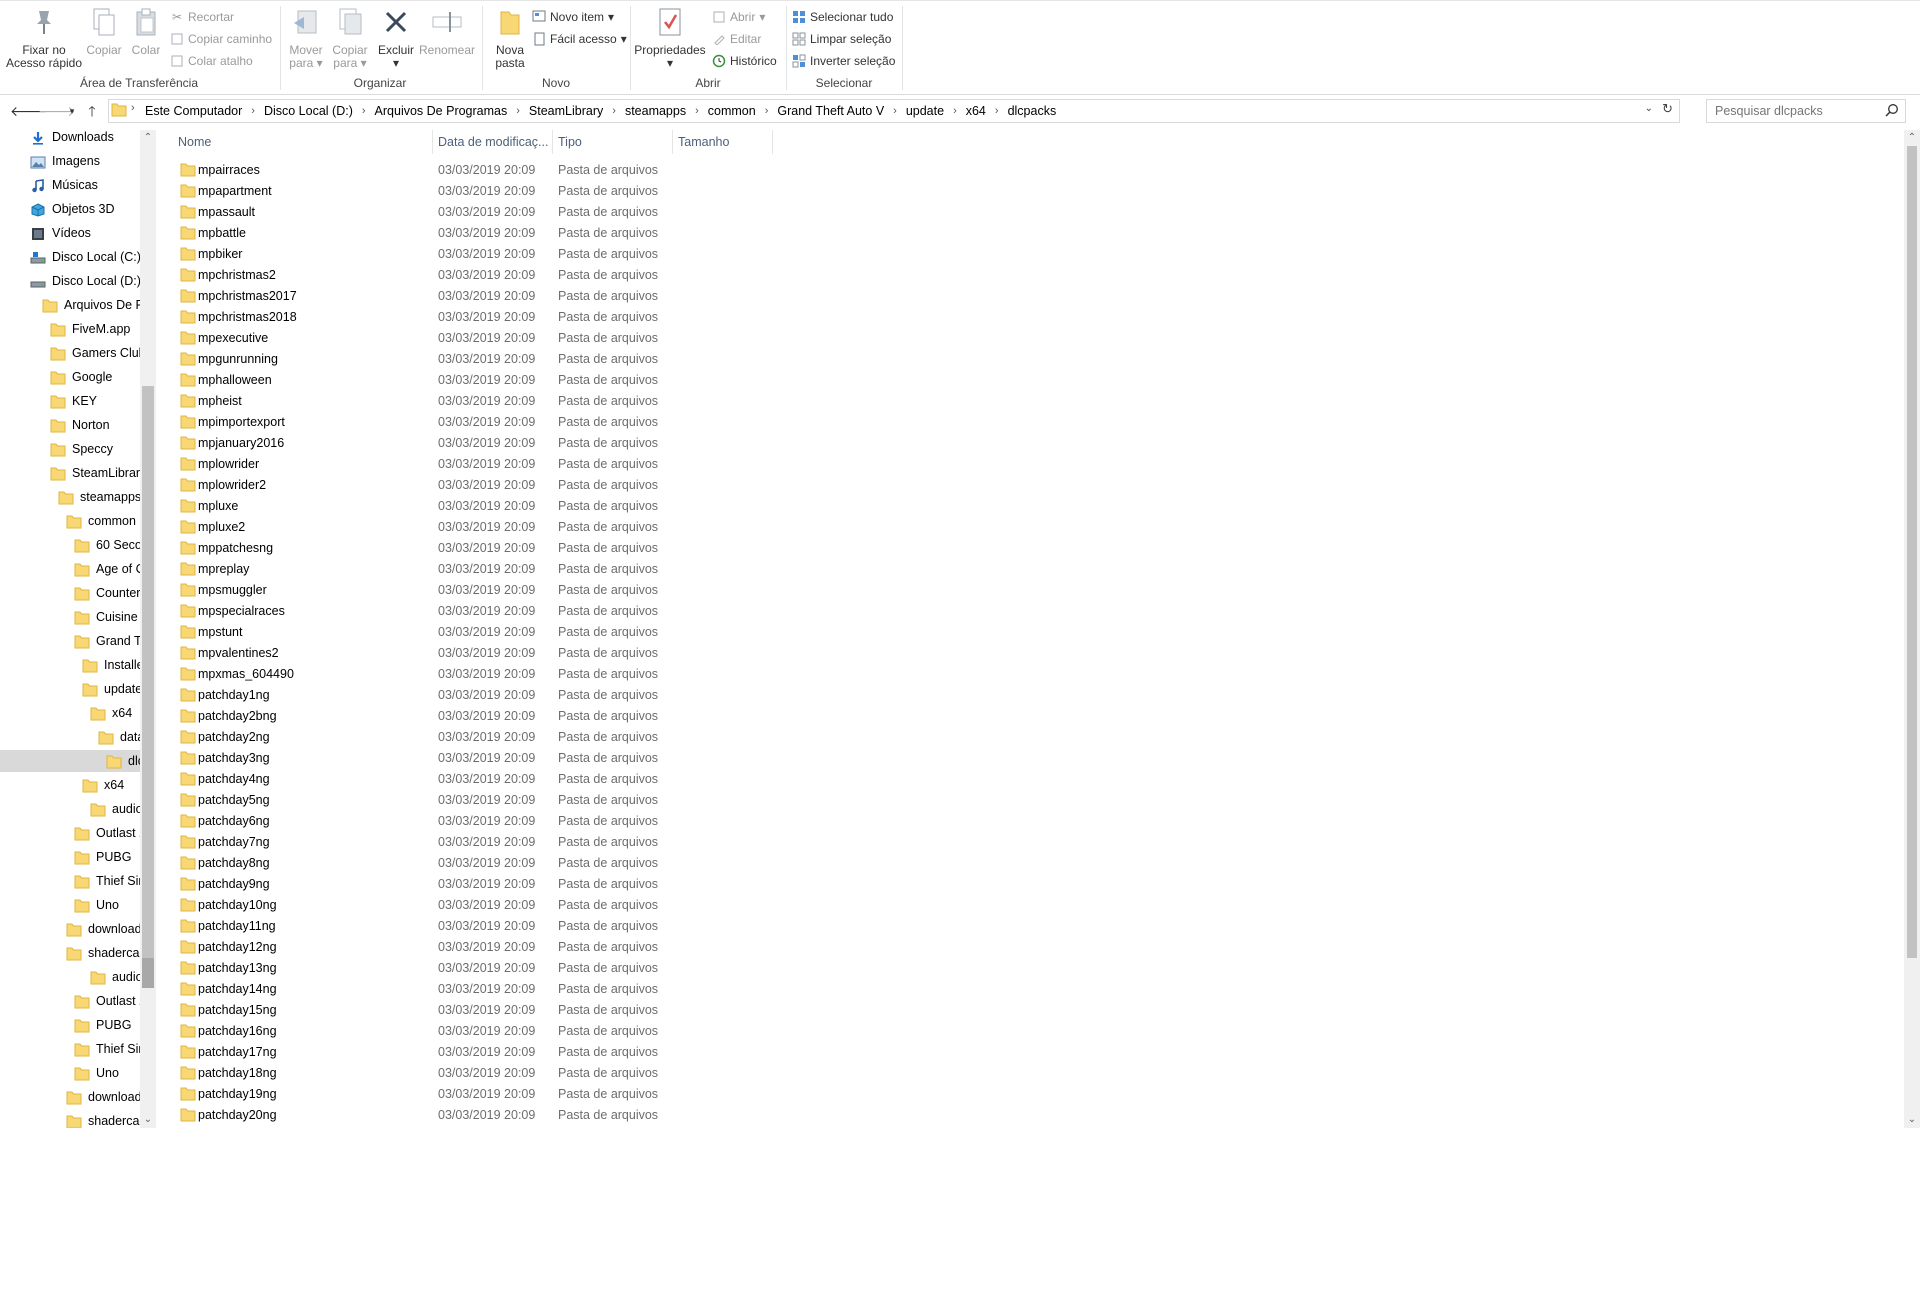  What do you see at coordinates (1795, 111) in the screenshot?
I see `search-input` at bounding box center [1795, 111].